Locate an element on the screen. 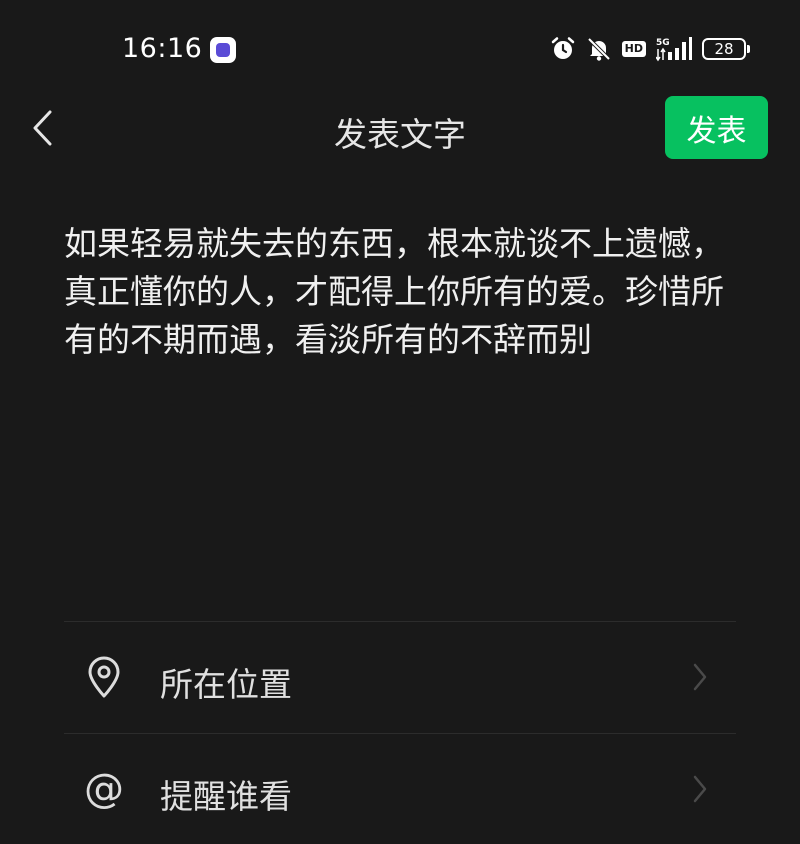 The height and width of the screenshot is (844, 800). hd-badge: HD is located at coordinates (633, 49).